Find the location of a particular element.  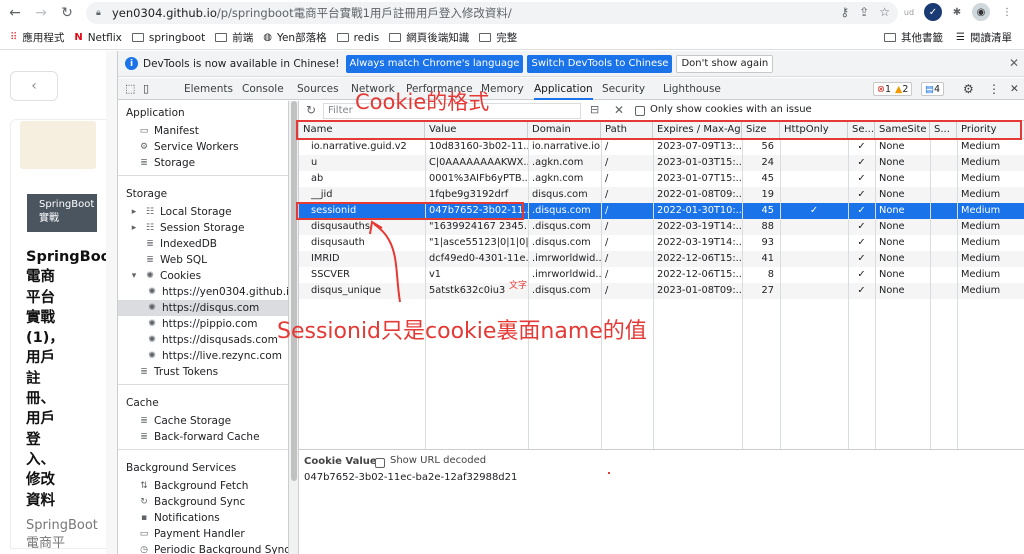

cookie-value-text: 047b7652-3b02-11ec-ba2e-12af32988d21 is located at coordinates (410, 477).